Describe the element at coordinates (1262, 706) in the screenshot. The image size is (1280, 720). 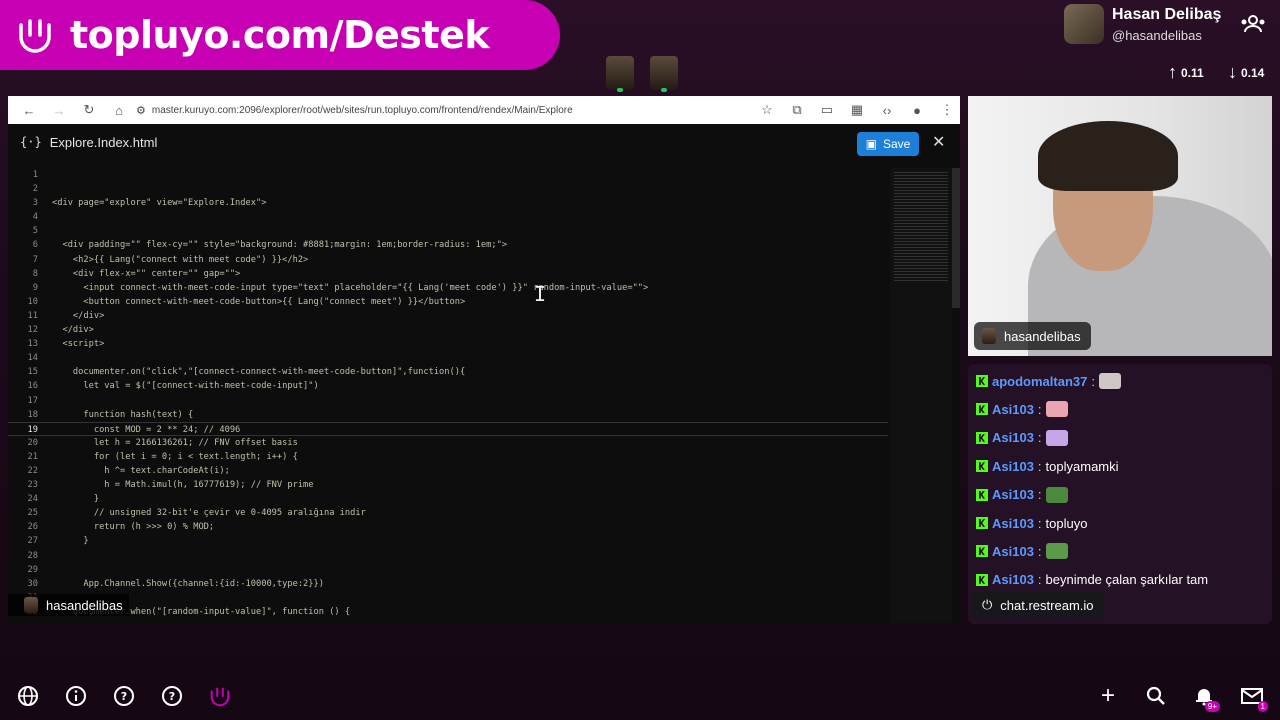
I see `mail-badge: 1` at that location.